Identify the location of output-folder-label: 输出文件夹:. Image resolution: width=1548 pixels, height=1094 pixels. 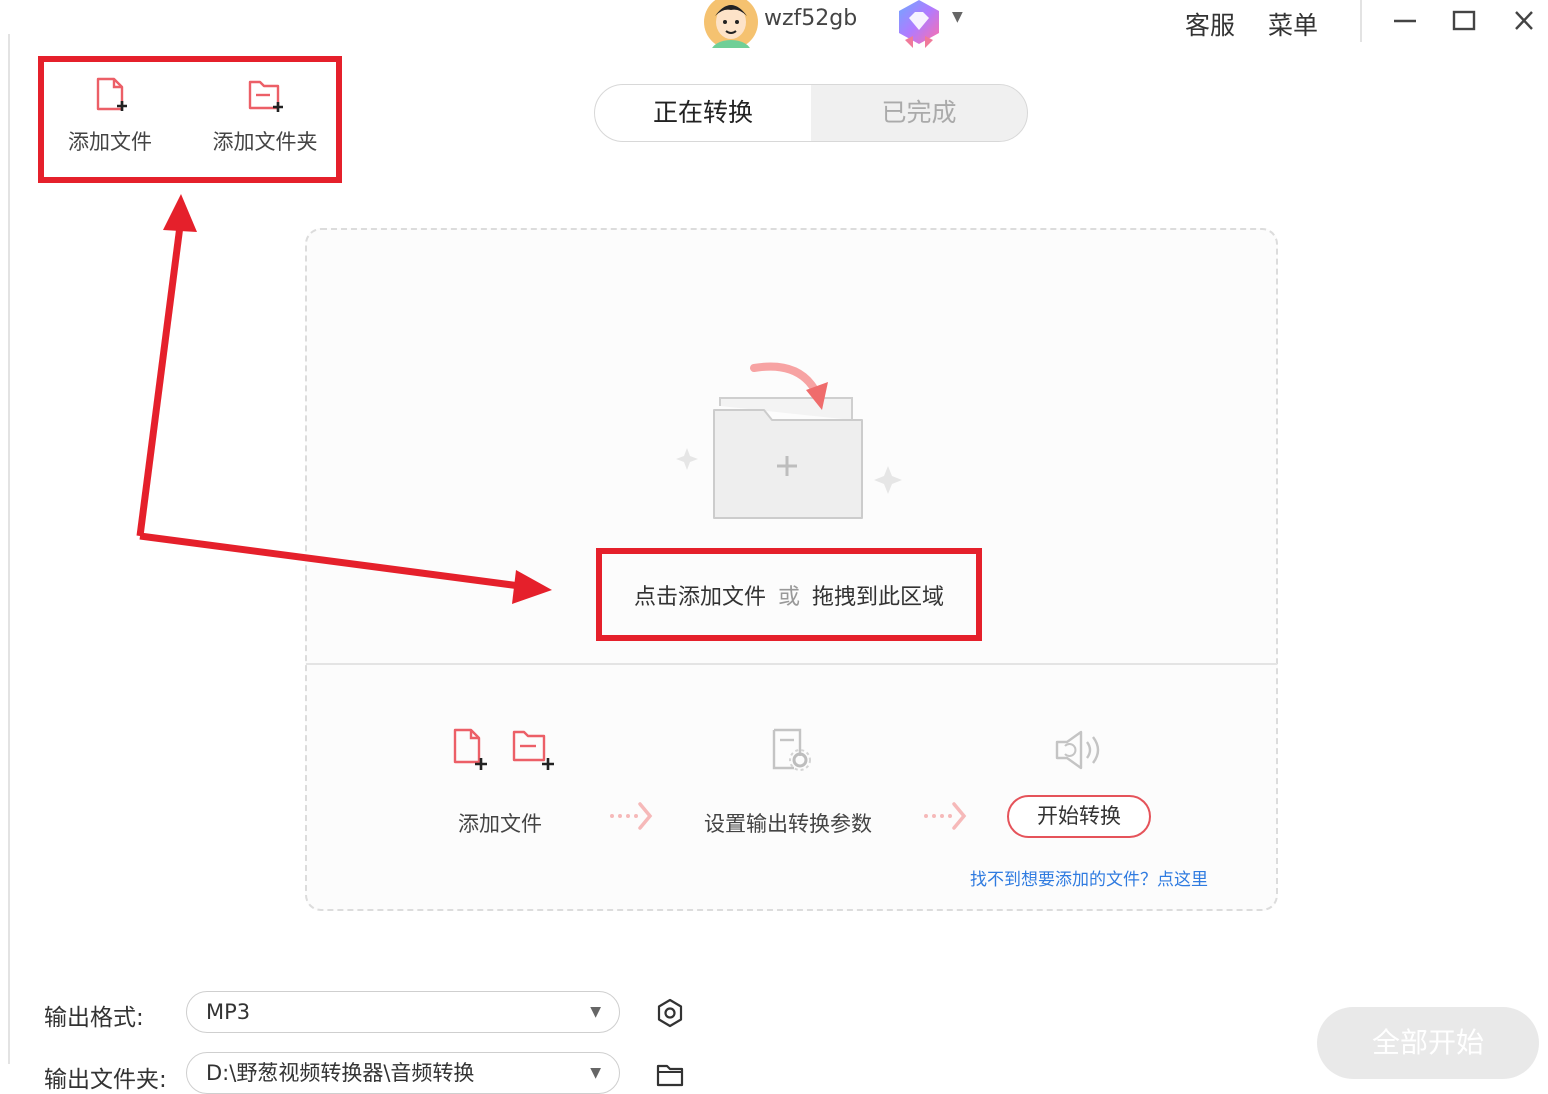
(105, 1080).